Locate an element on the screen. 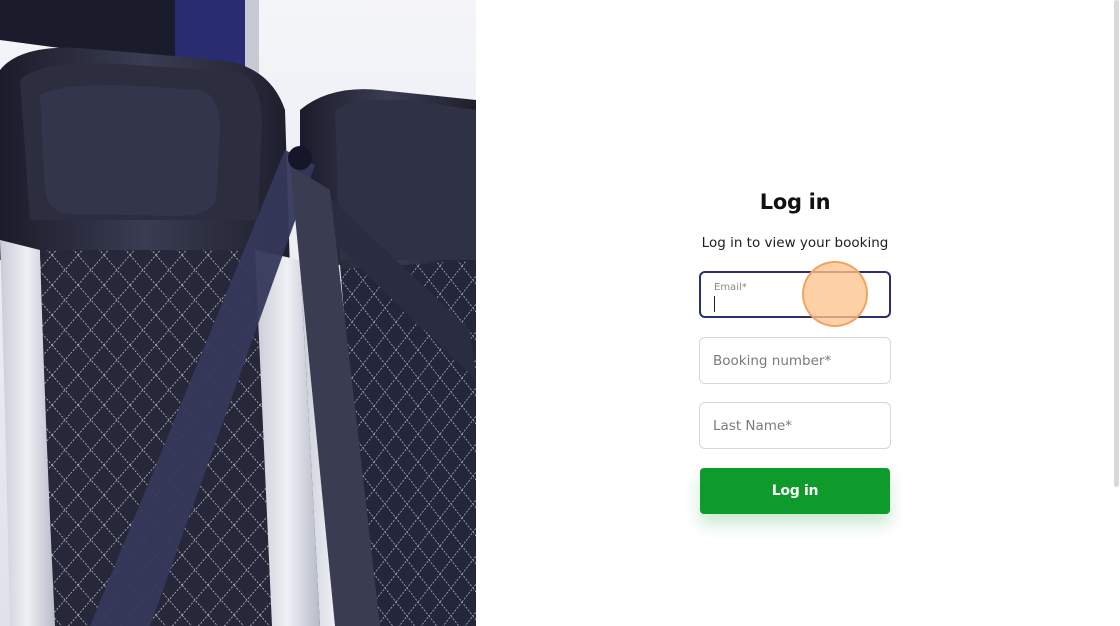 This screenshot has width=1120, height=626. login-button: Log in is located at coordinates (795, 491).